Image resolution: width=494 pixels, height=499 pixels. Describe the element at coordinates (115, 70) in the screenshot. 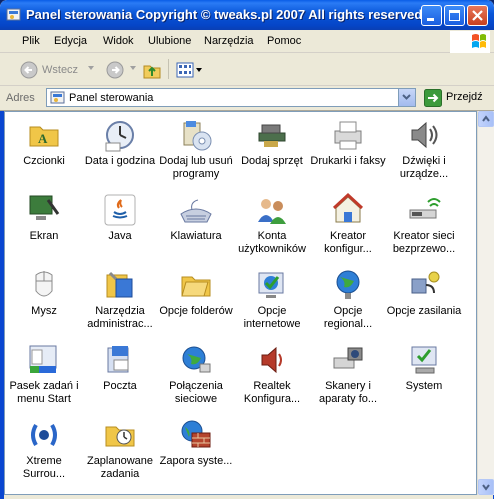

I see `forward-arrow-icon` at that location.